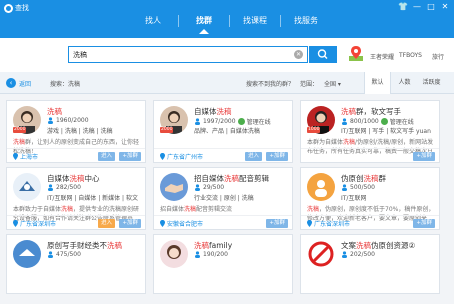 The width and height of the screenshot is (454, 304). Describe the element at coordinates (64, 187) in the screenshot. I see `member-count: 282/500` at that location.